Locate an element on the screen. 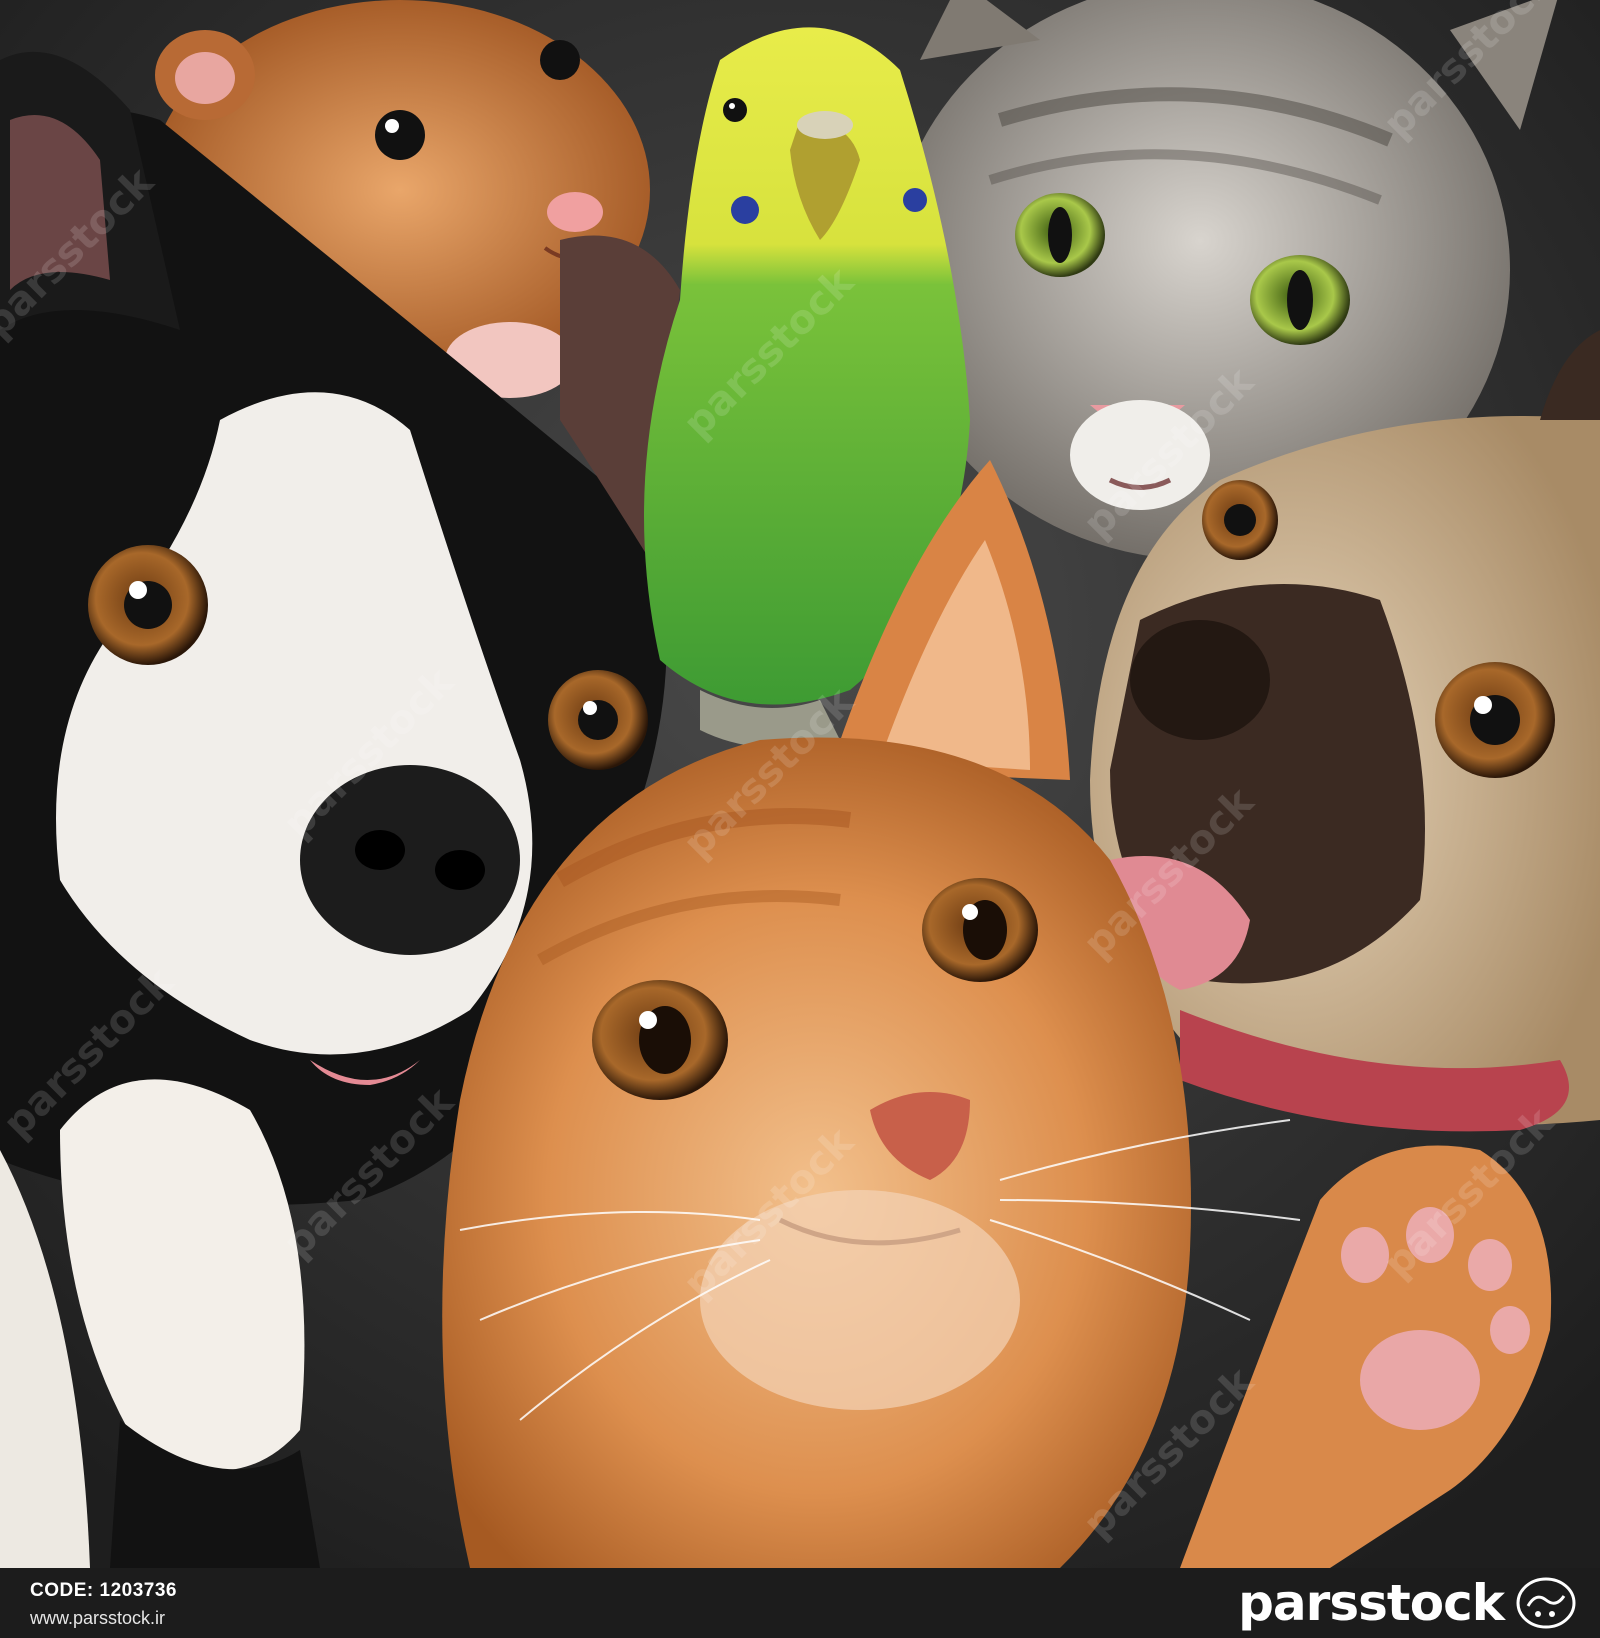 The image size is (1600, 1638). parsstock-seal-icon is located at coordinates (1546, 1603).